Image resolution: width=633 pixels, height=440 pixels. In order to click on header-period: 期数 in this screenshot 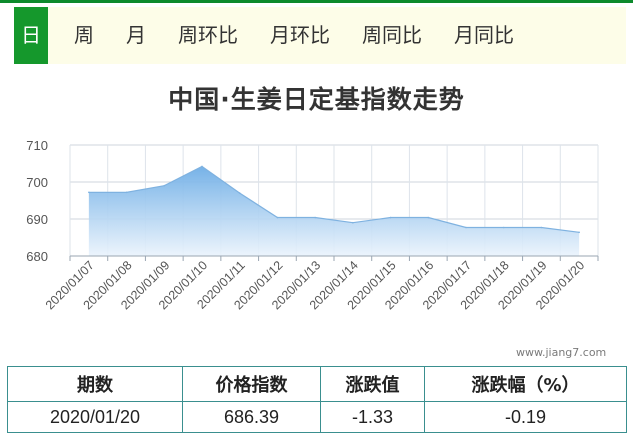, I will do `click(95, 384)`.